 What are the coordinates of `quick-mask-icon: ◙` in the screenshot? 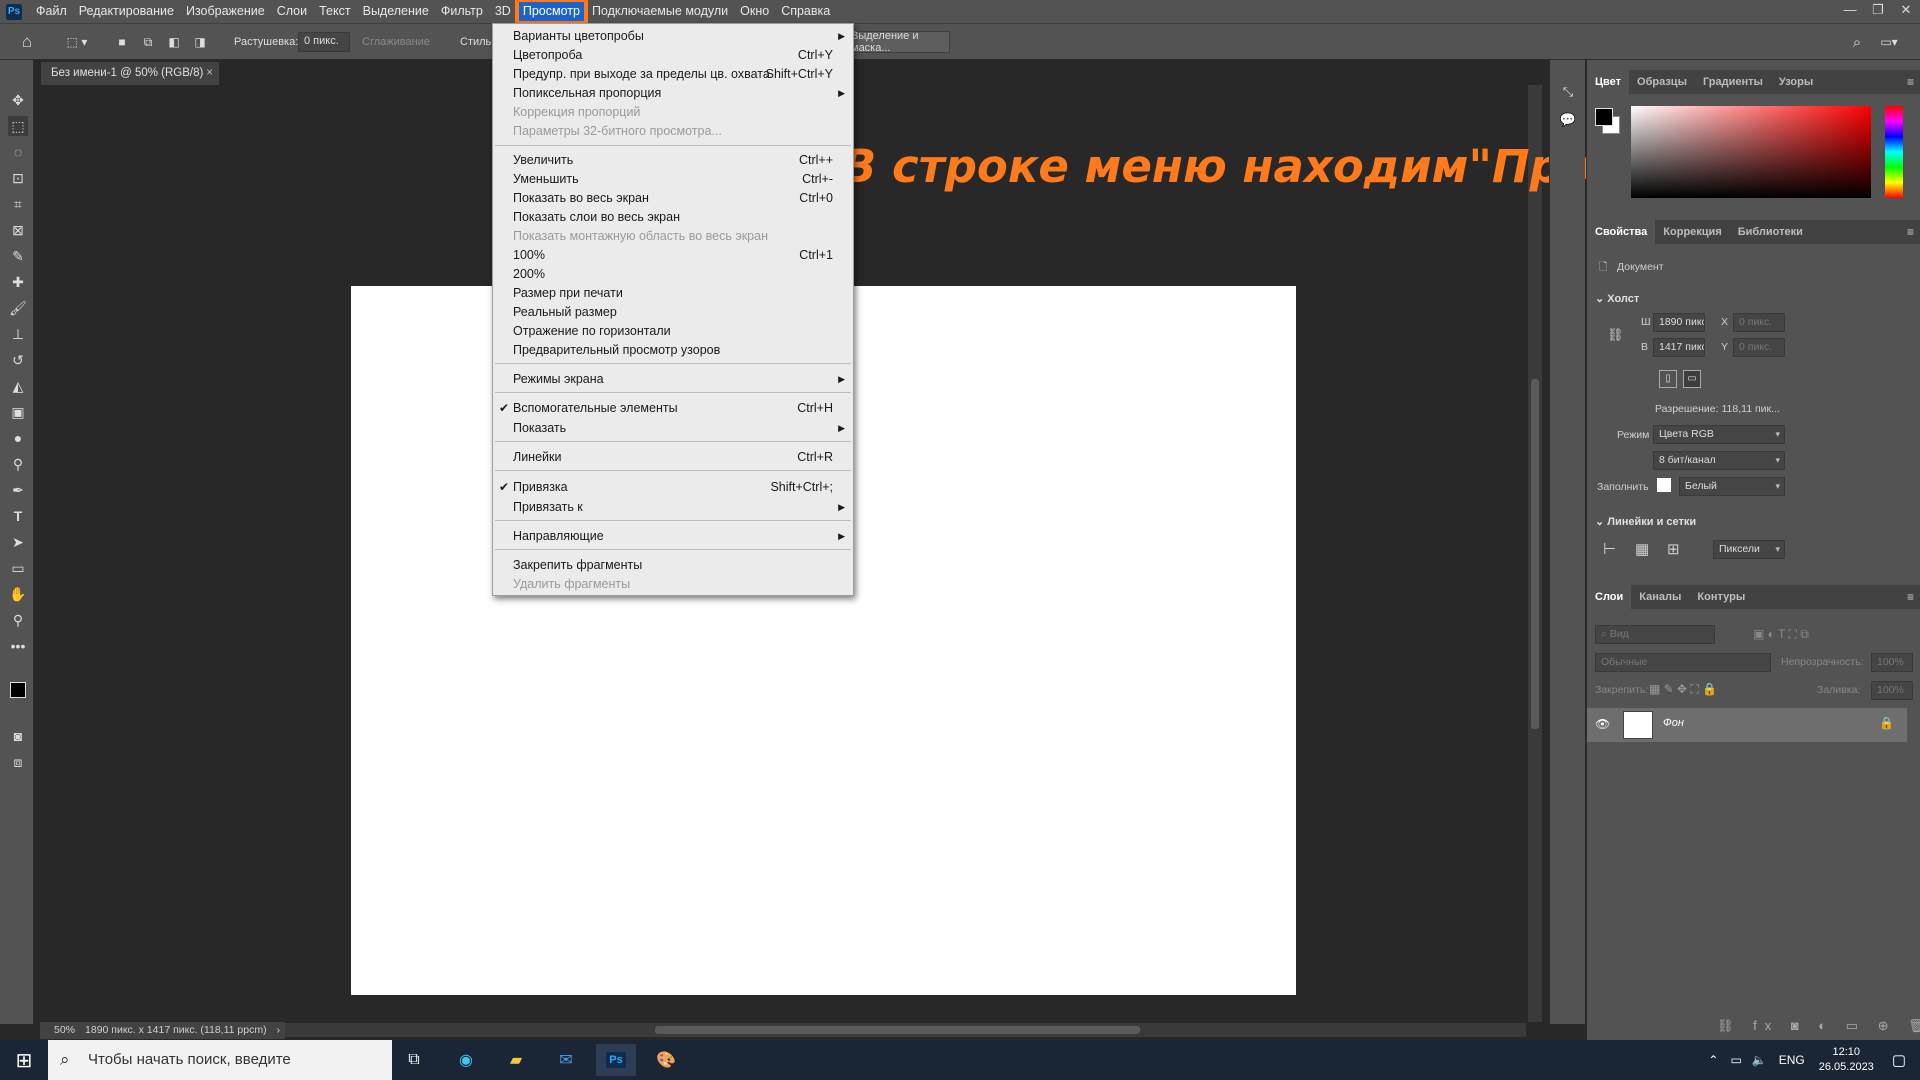 It's located at (18, 736).